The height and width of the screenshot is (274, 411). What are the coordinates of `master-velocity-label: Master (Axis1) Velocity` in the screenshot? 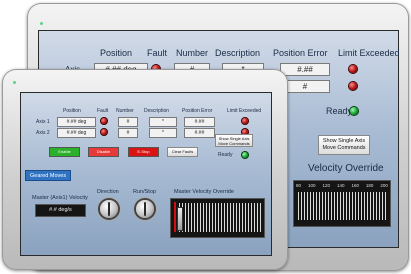 It's located at (60, 198).